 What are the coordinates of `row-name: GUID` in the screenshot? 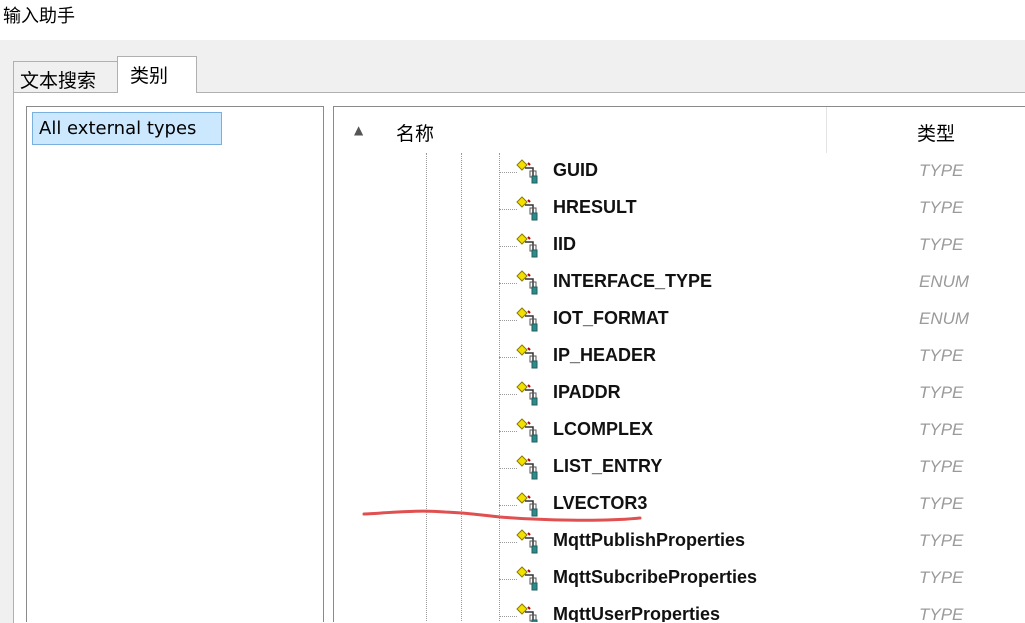 It's located at (575, 170).